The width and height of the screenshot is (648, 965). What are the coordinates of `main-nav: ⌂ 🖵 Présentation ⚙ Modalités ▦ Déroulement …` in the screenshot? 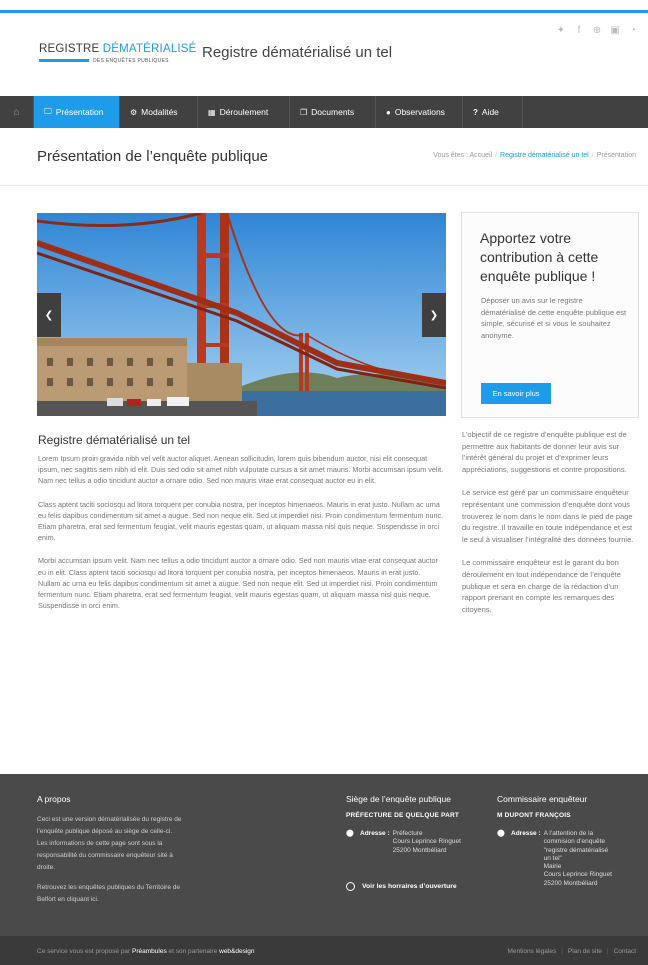 It's located at (324, 112).